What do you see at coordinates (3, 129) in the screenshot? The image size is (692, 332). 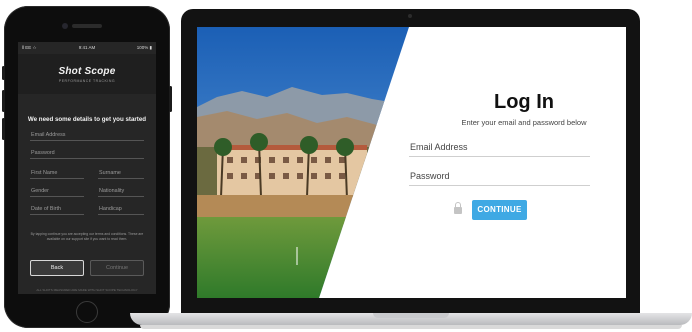 I see `volume-down-button` at bounding box center [3, 129].